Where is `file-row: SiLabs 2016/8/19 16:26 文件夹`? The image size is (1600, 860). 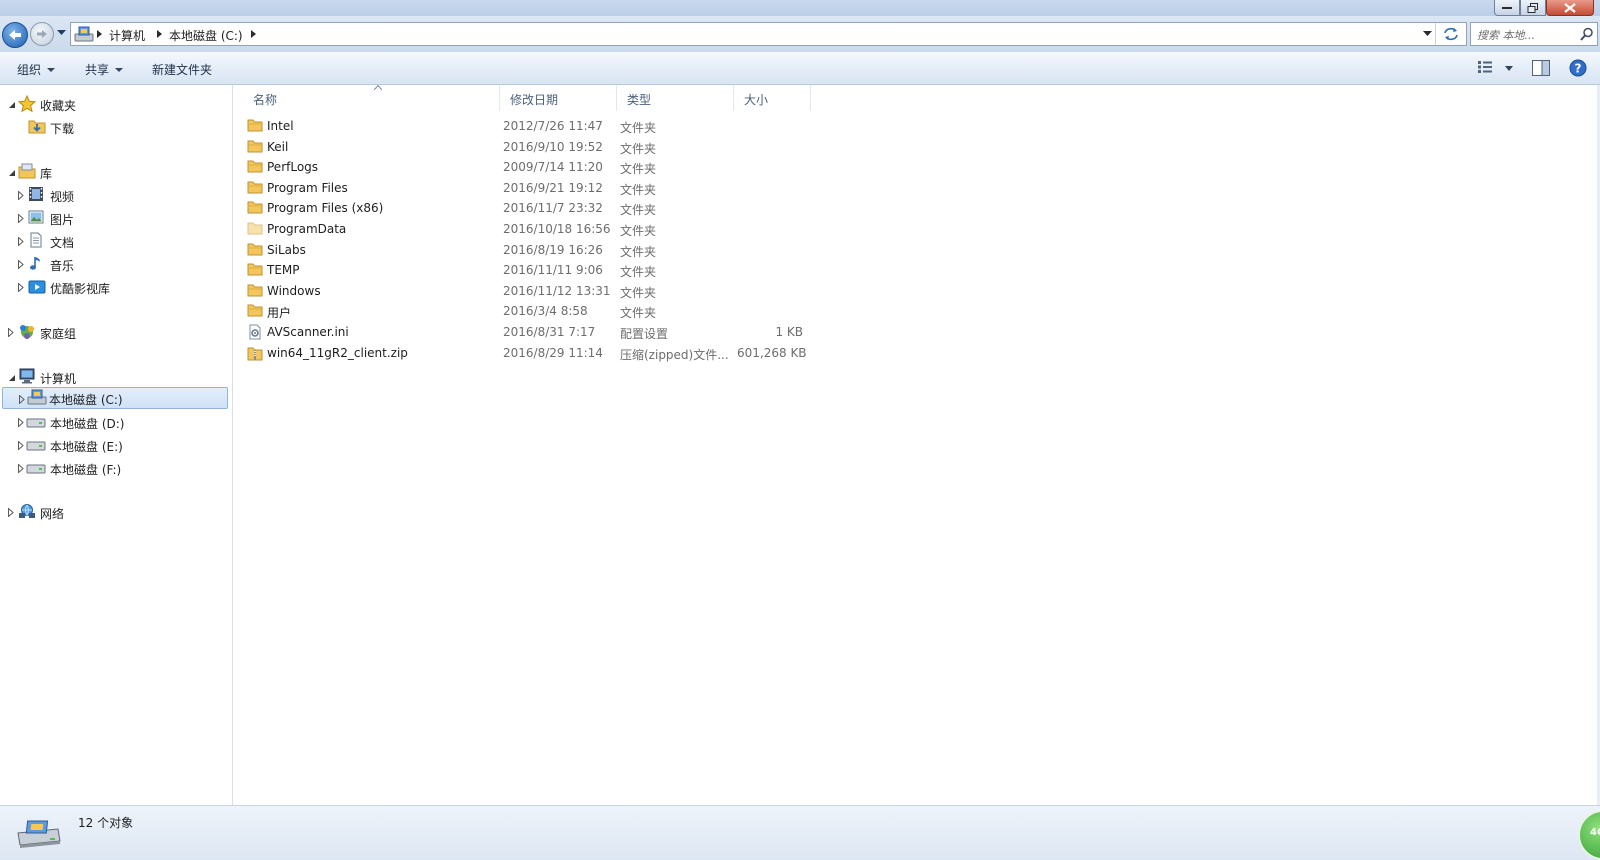 file-row: SiLabs 2016/8/19 16:26 文件夹 is located at coordinates (533, 250).